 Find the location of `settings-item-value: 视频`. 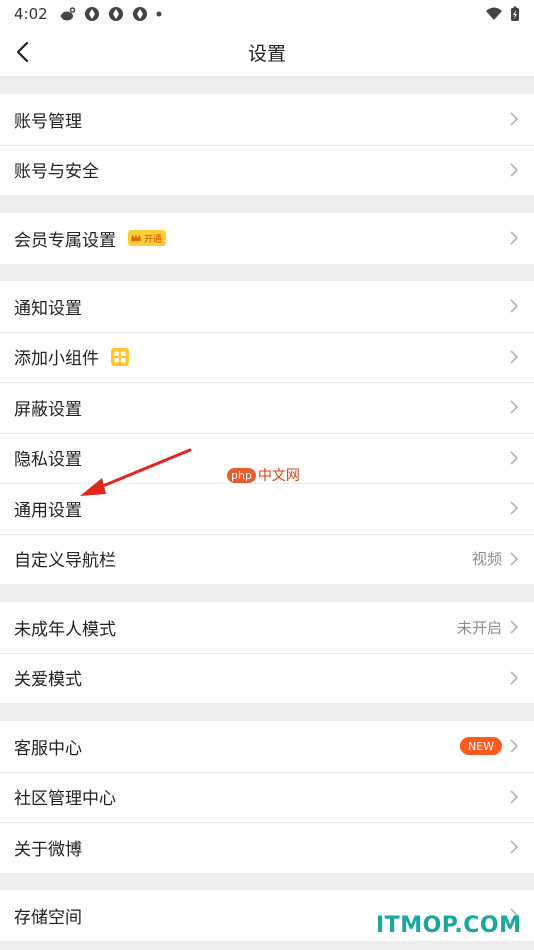

settings-item-value: 视频 is located at coordinates (486, 559).